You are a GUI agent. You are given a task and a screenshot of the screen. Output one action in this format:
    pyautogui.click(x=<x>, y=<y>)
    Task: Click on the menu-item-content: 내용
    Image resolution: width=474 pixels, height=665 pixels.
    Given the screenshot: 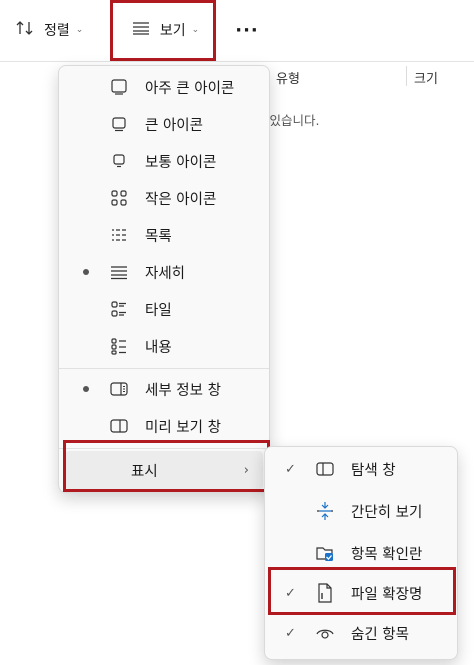 What is the action you would take?
    pyautogui.click(x=164, y=346)
    